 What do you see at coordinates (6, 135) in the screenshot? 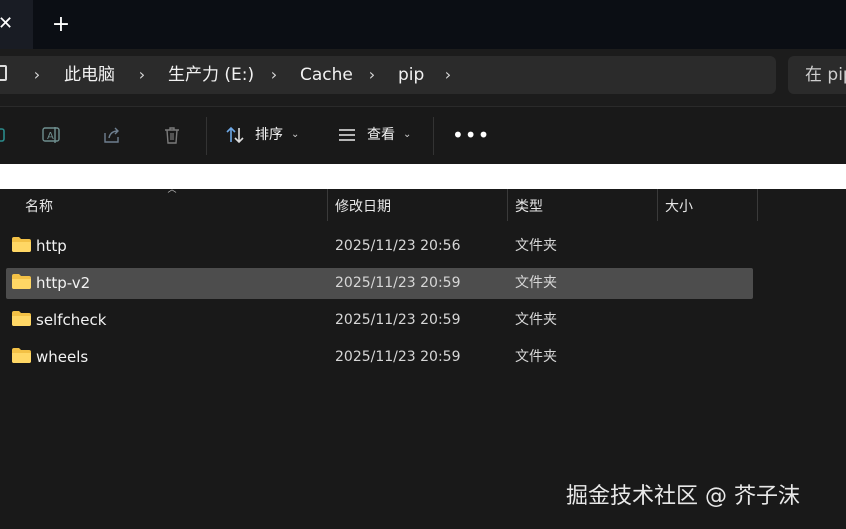
I see `new-item-icon` at bounding box center [6, 135].